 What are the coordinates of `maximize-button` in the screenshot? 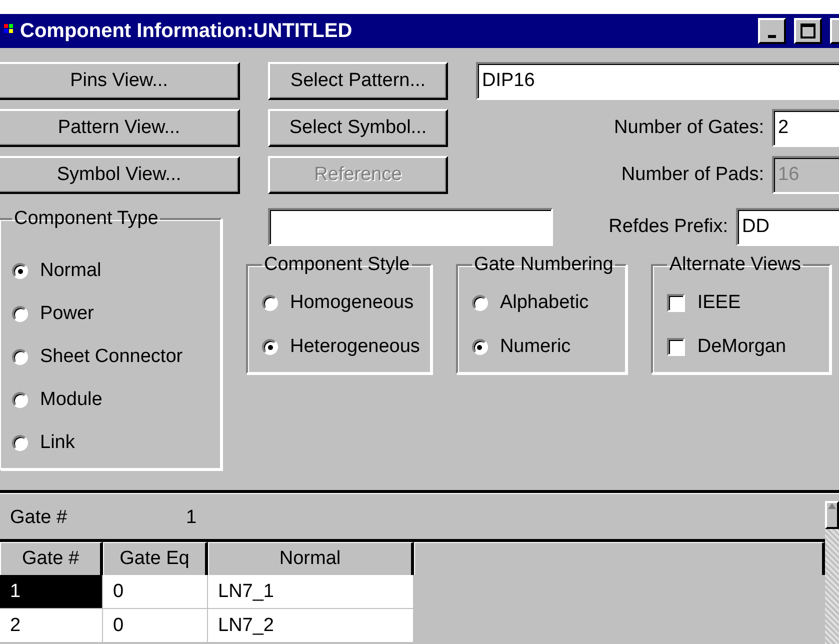 It's located at (808, 31).